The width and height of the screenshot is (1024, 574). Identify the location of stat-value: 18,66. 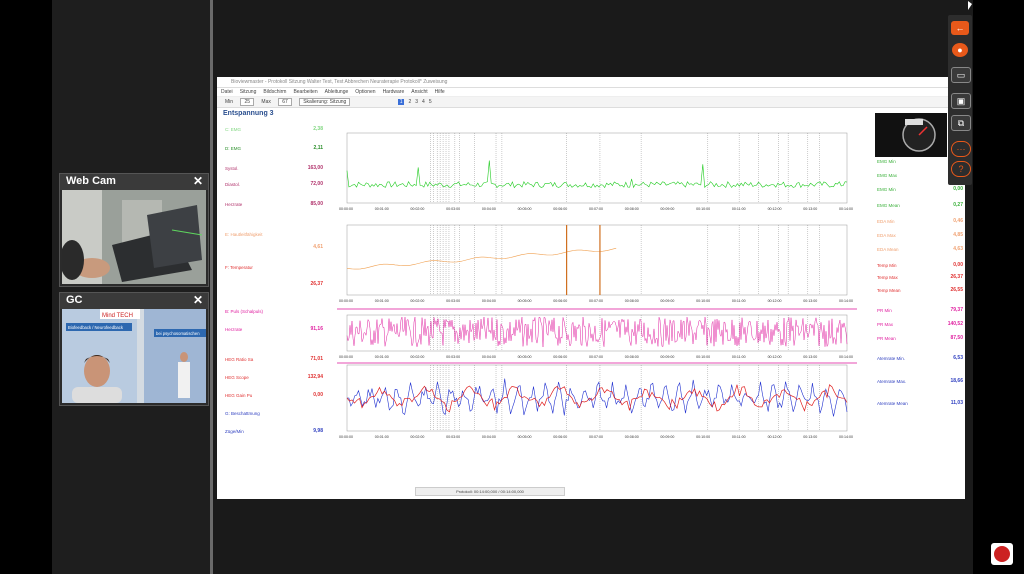
(956, 381).